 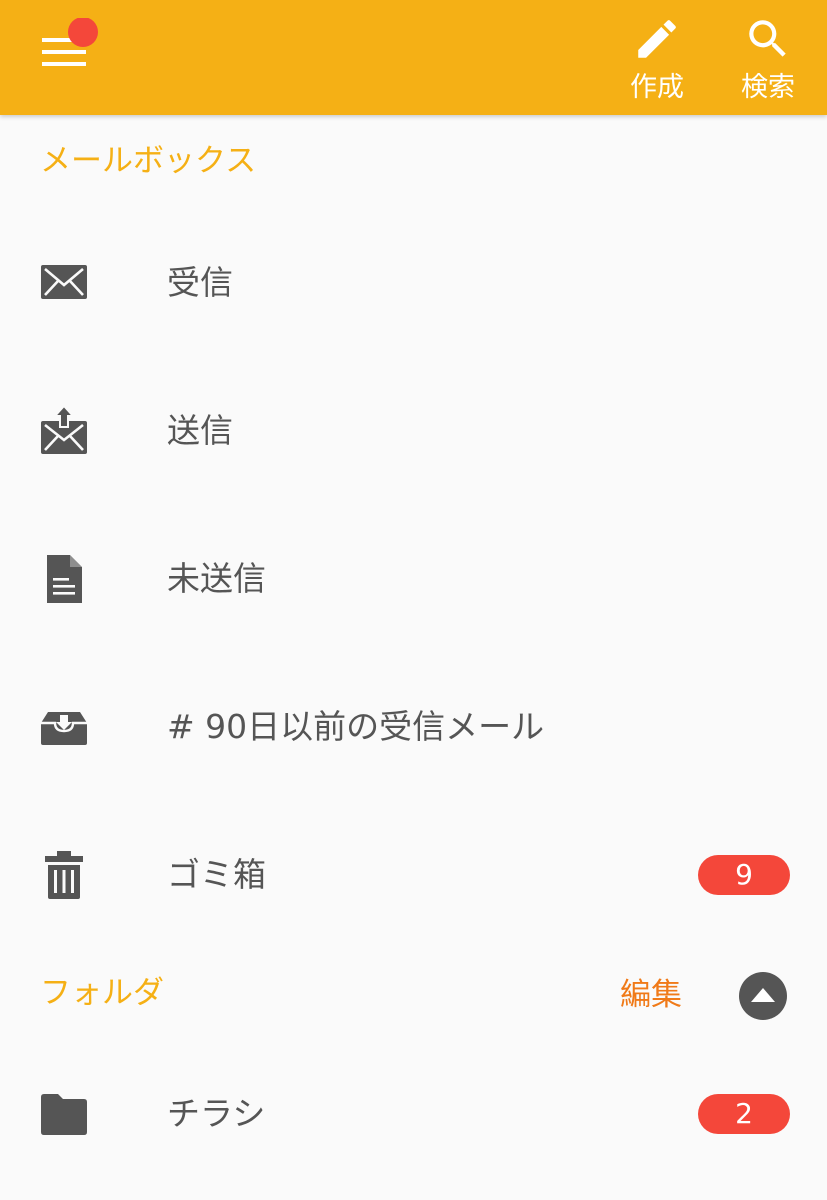 I want to click on mailbox-item-label: 受信, so click(x=200, y=282).